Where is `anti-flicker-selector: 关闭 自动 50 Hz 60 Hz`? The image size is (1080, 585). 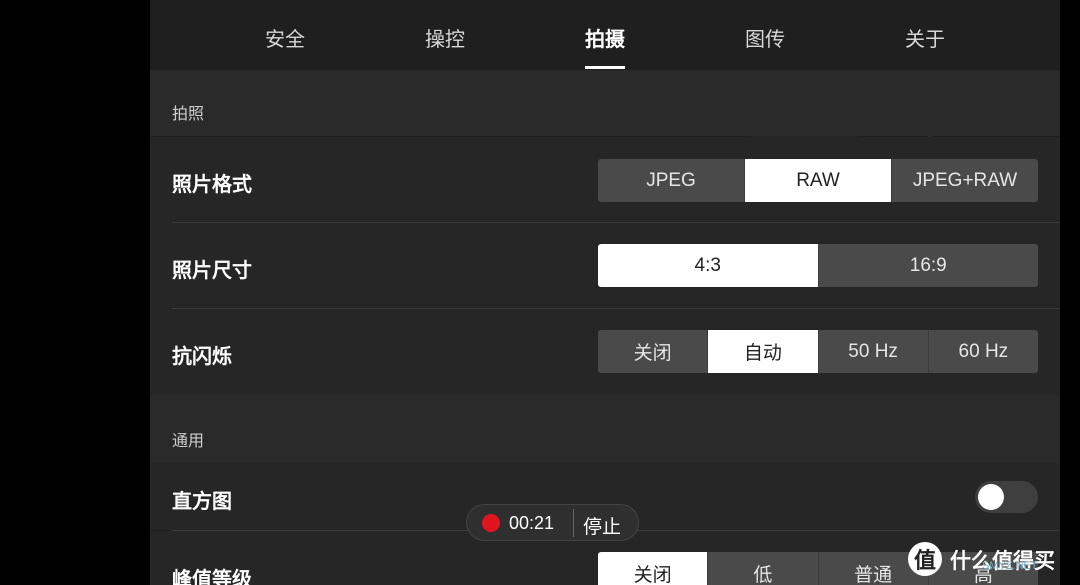
anti-flicker-selector: 关闭 自动 50 Hz 60 Hz is located at coordinates (818, 351).